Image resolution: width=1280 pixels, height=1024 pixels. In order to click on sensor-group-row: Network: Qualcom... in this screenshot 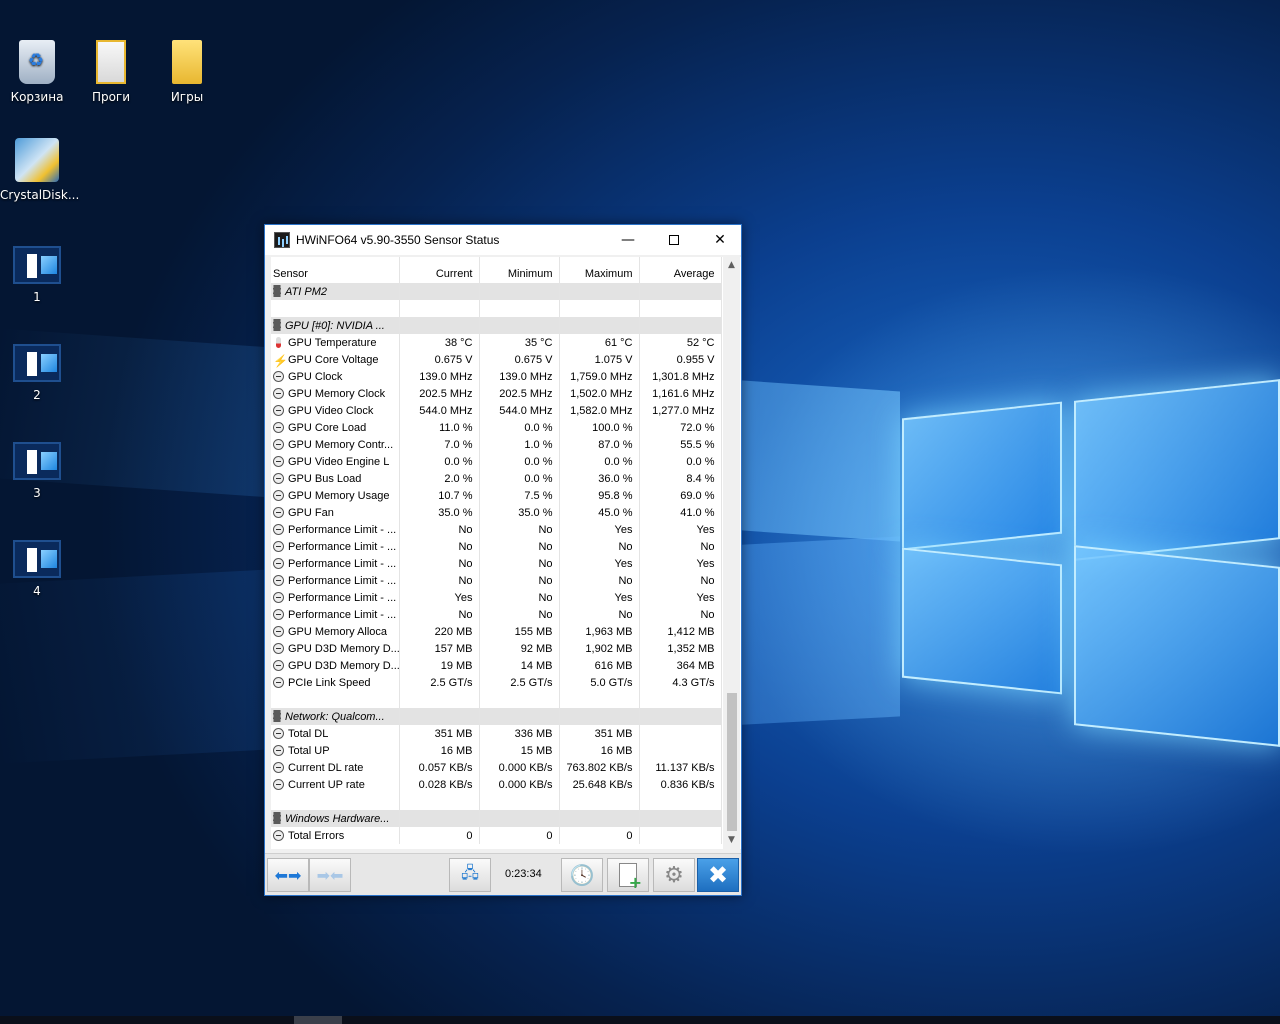, I will do `click(496, 716)`.